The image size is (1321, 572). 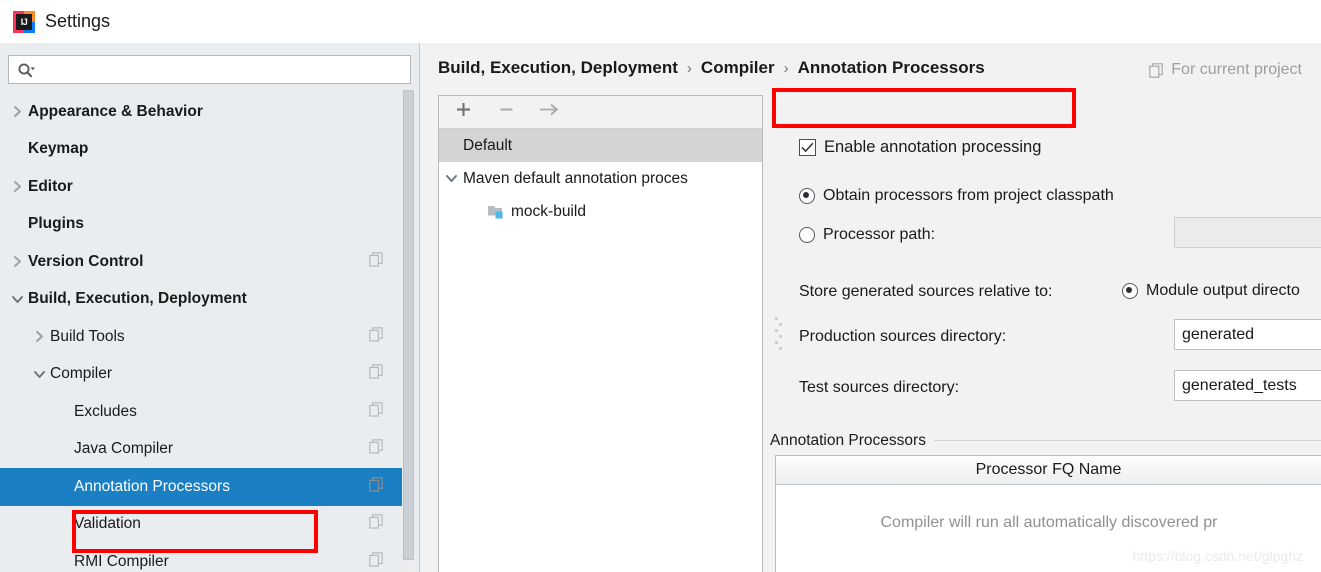 What do you see at coordinates (408, 325) in the screenshot?
I see `sidebar-scrollbar-thumb` at bounding box center [408, 325].